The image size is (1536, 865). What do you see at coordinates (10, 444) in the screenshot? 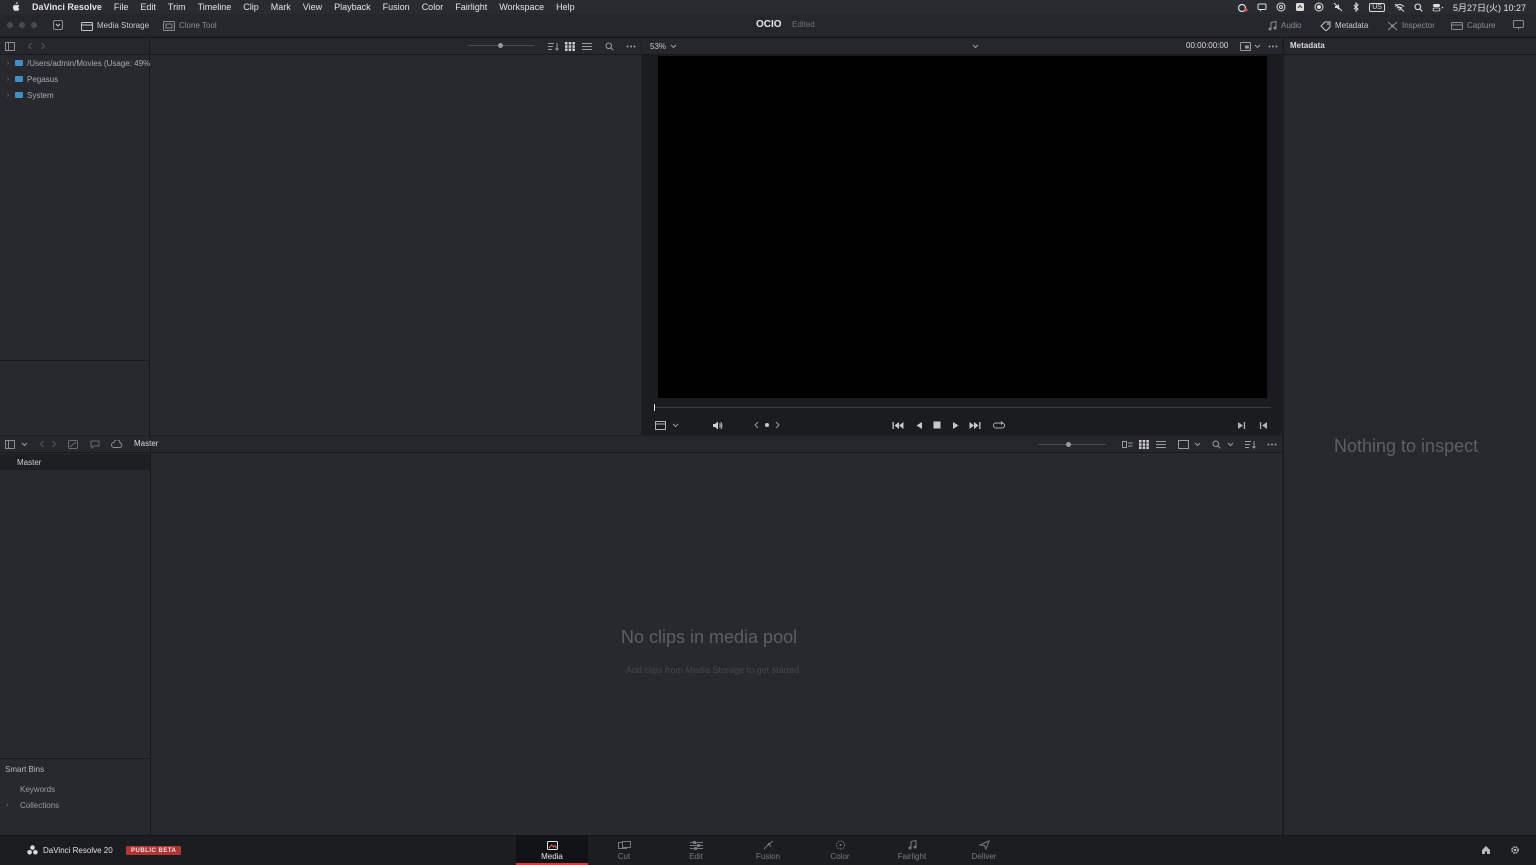
I see `bin-sidebar-toggle` at bounding box center [10, 444].